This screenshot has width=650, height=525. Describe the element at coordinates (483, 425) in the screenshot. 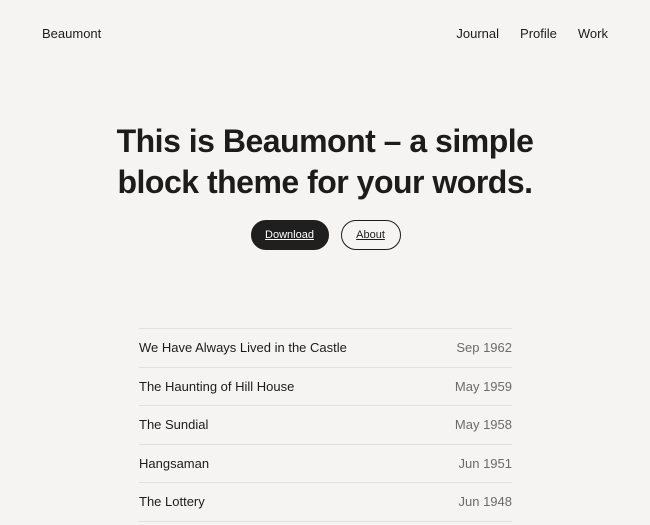

I see `post-date: May 1958` at that location.